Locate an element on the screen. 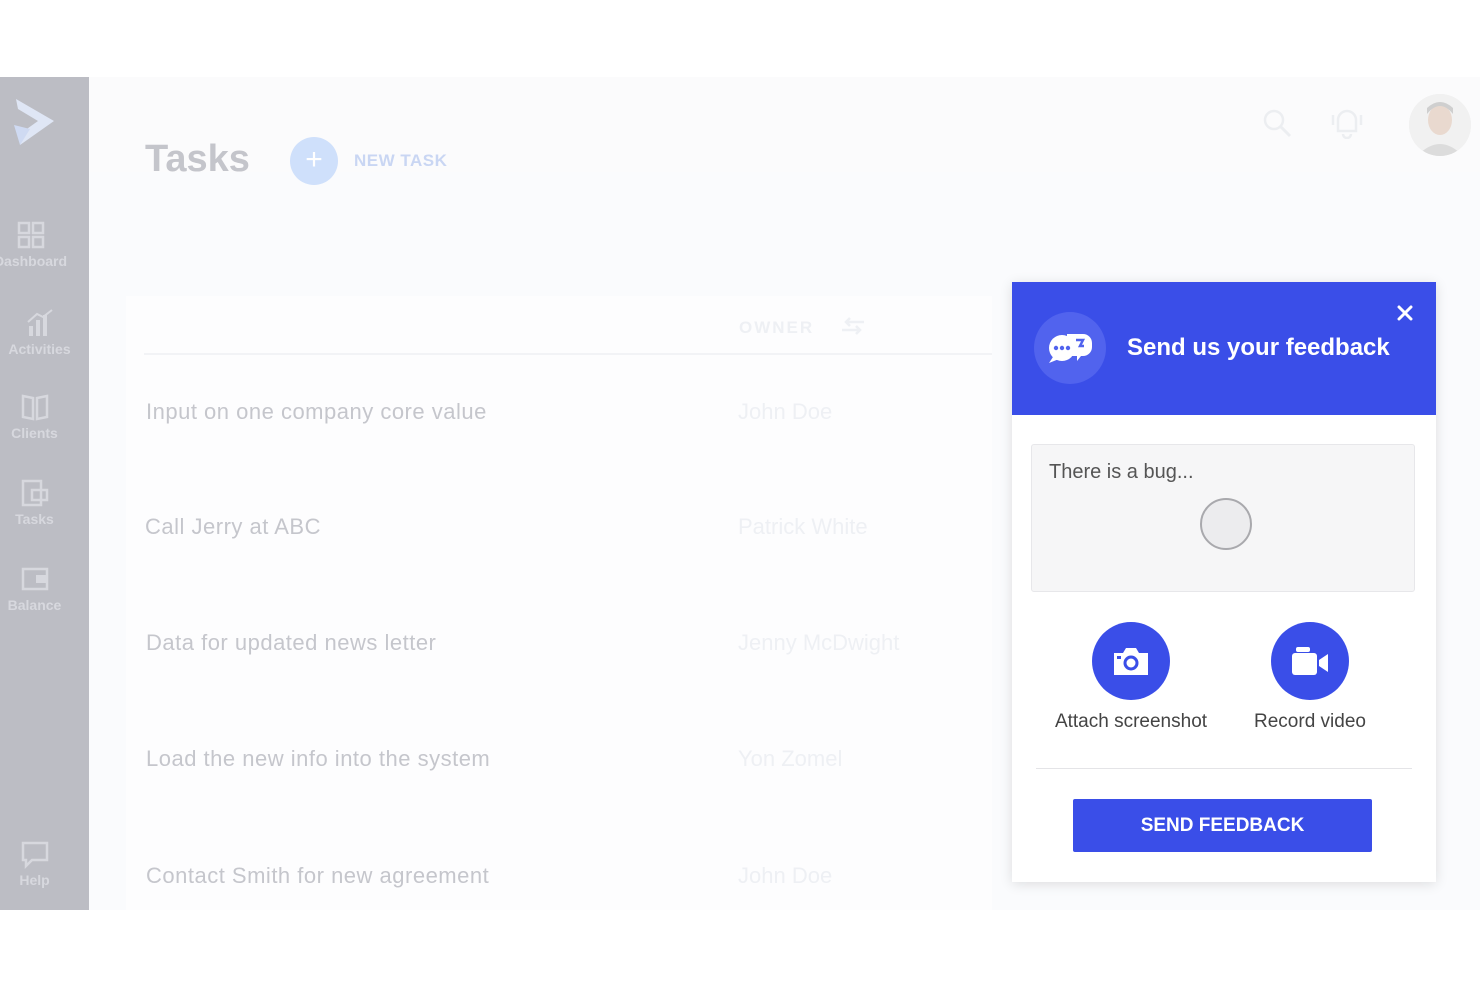 The height and width of the screenshot is (987, 1480). page-title: Tasks is located at coordinates (197, 159).